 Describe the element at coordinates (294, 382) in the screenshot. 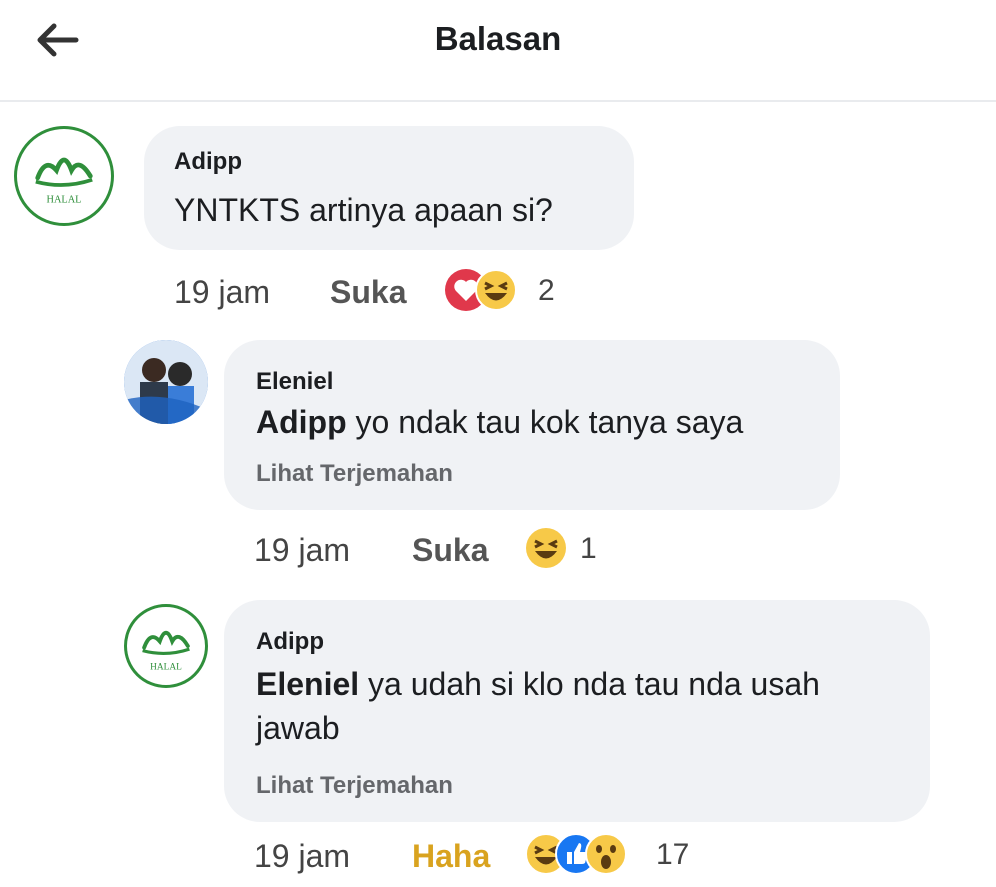

I see `comment-author: Eleniel` at that location.